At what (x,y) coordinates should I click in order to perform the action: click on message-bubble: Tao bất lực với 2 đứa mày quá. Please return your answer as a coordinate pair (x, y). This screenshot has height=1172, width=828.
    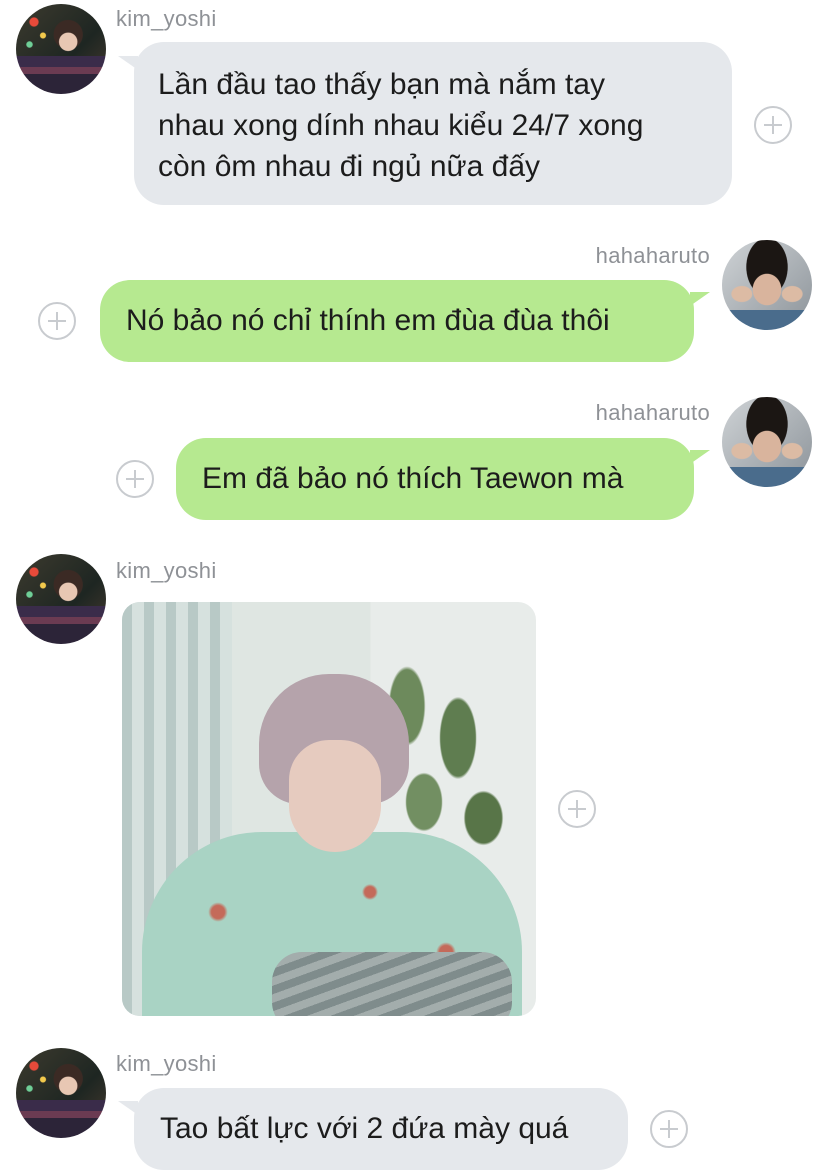
    Looking at the image, I should click on (381, 1129).